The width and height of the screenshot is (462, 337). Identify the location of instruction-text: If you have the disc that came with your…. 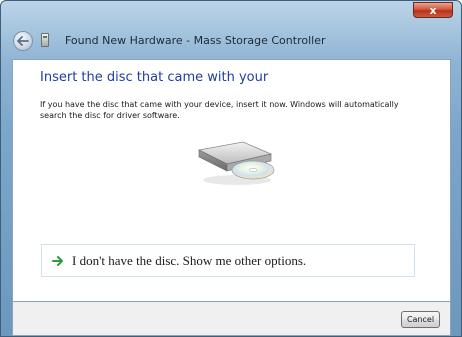
(219, 110).